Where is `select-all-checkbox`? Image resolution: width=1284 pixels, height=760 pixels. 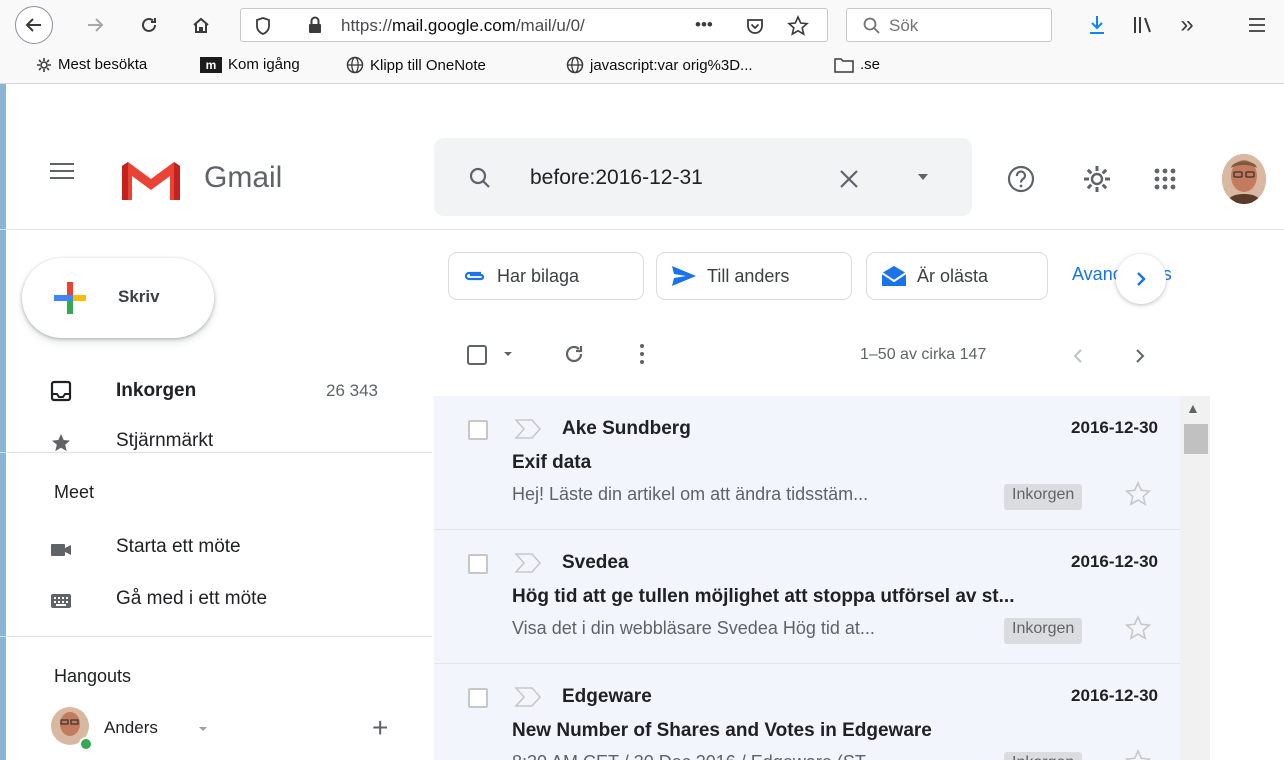
select-all-checkbox is located at coordinates (477, 355).